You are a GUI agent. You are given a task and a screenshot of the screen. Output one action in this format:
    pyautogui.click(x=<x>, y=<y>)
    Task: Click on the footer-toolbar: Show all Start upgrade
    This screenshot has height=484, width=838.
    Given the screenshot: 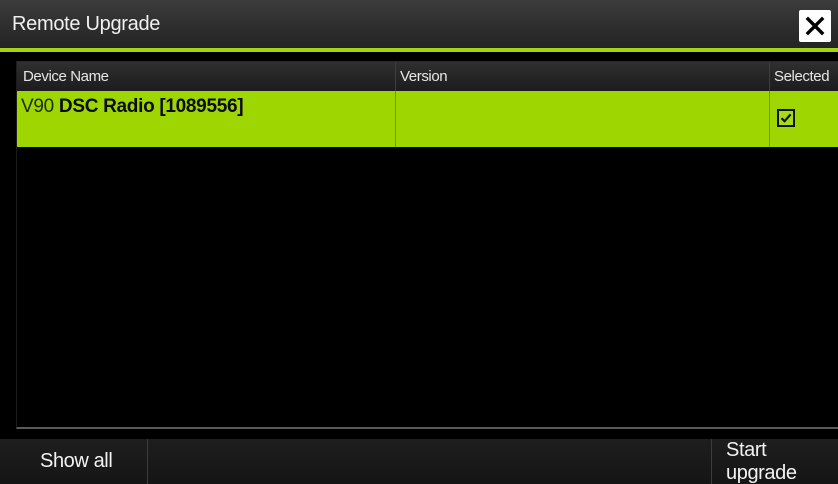 What is the action you would take?
    pyautogui.click(x=419, y=461)
    